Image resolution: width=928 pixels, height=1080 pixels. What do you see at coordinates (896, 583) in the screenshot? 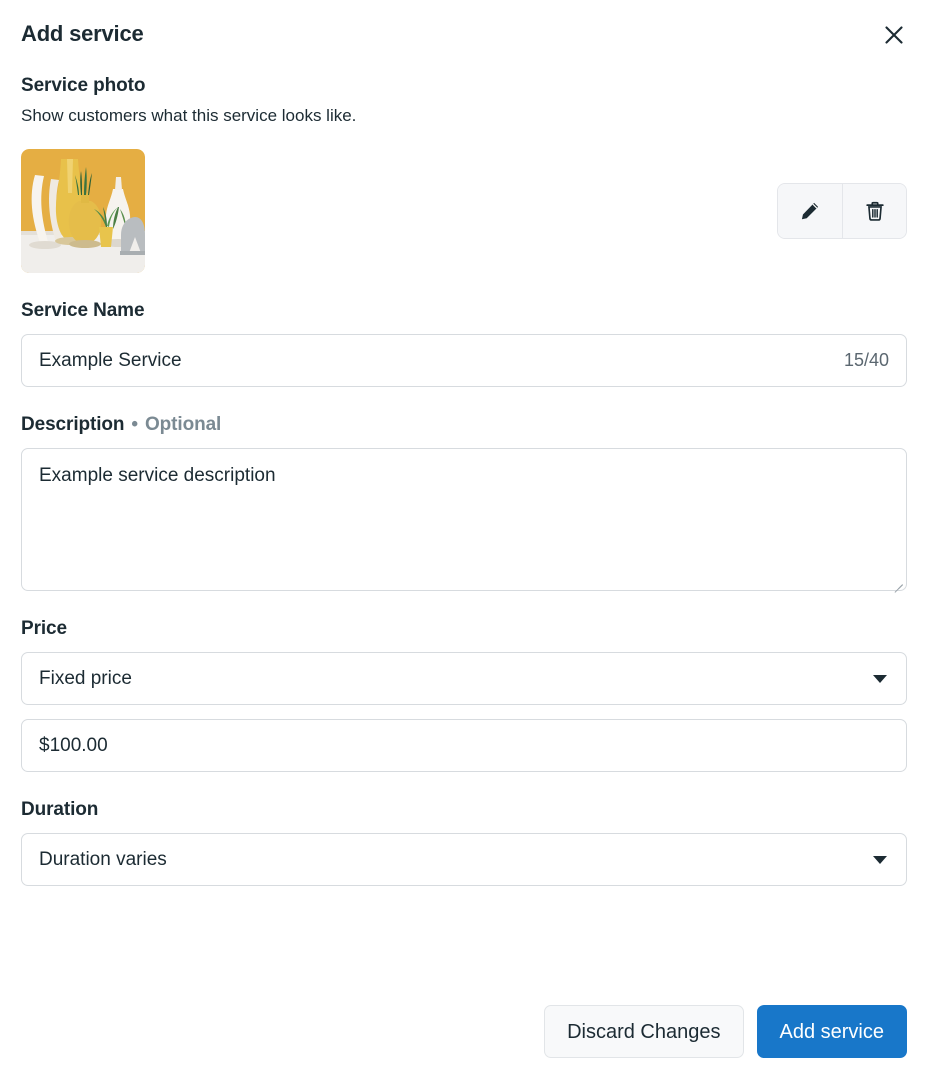
I see `resize-handle-icon` at bounding box center [896, 583].